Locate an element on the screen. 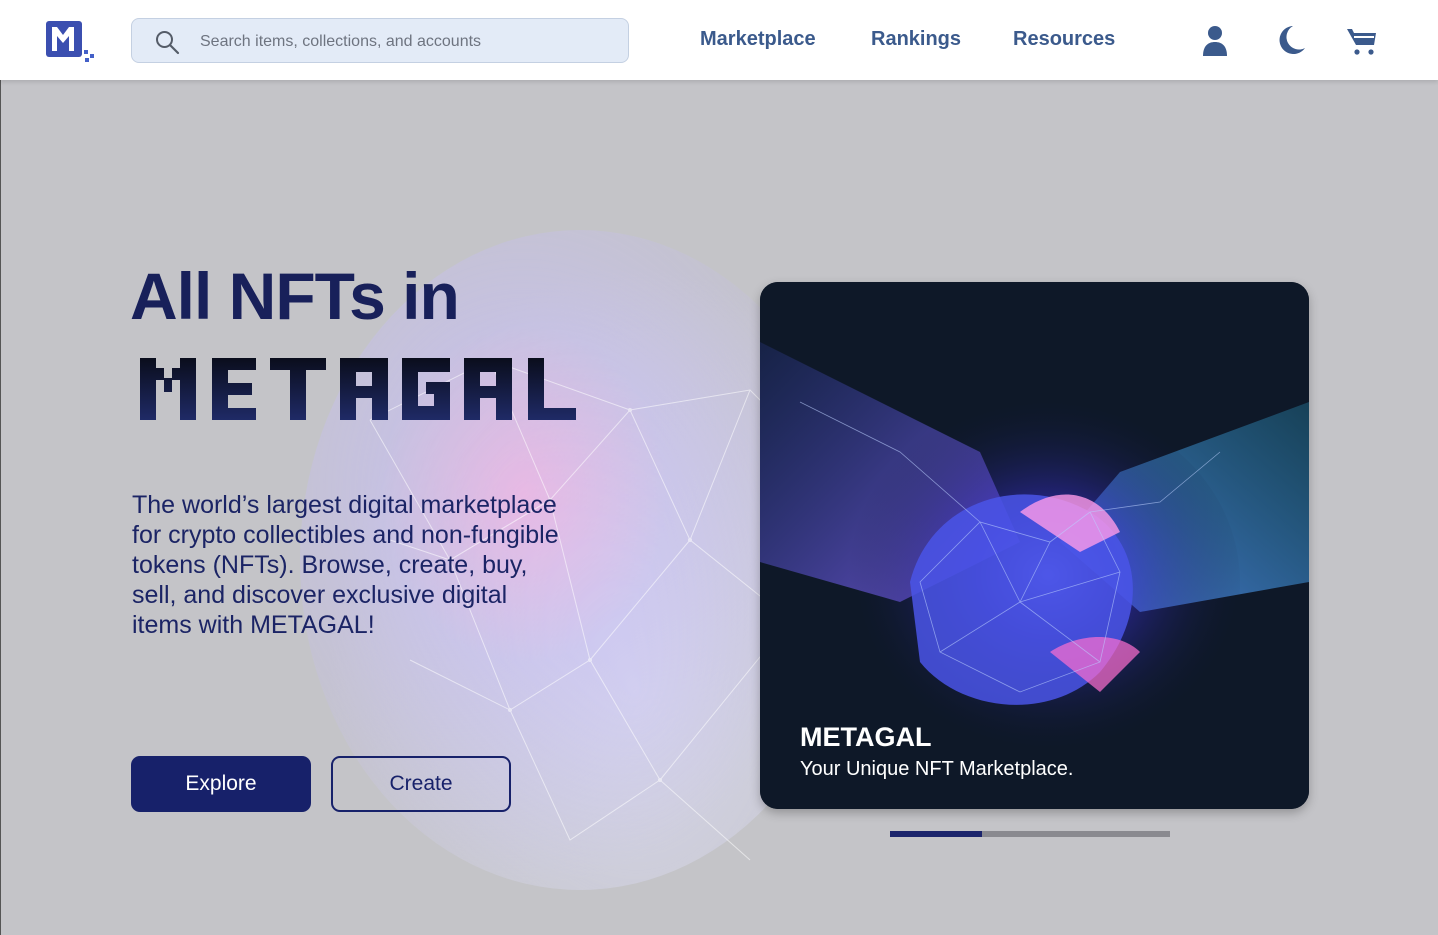 This screenshot has width=1438, height=935. explore-button: Explore is located at coordinates (221, 784).